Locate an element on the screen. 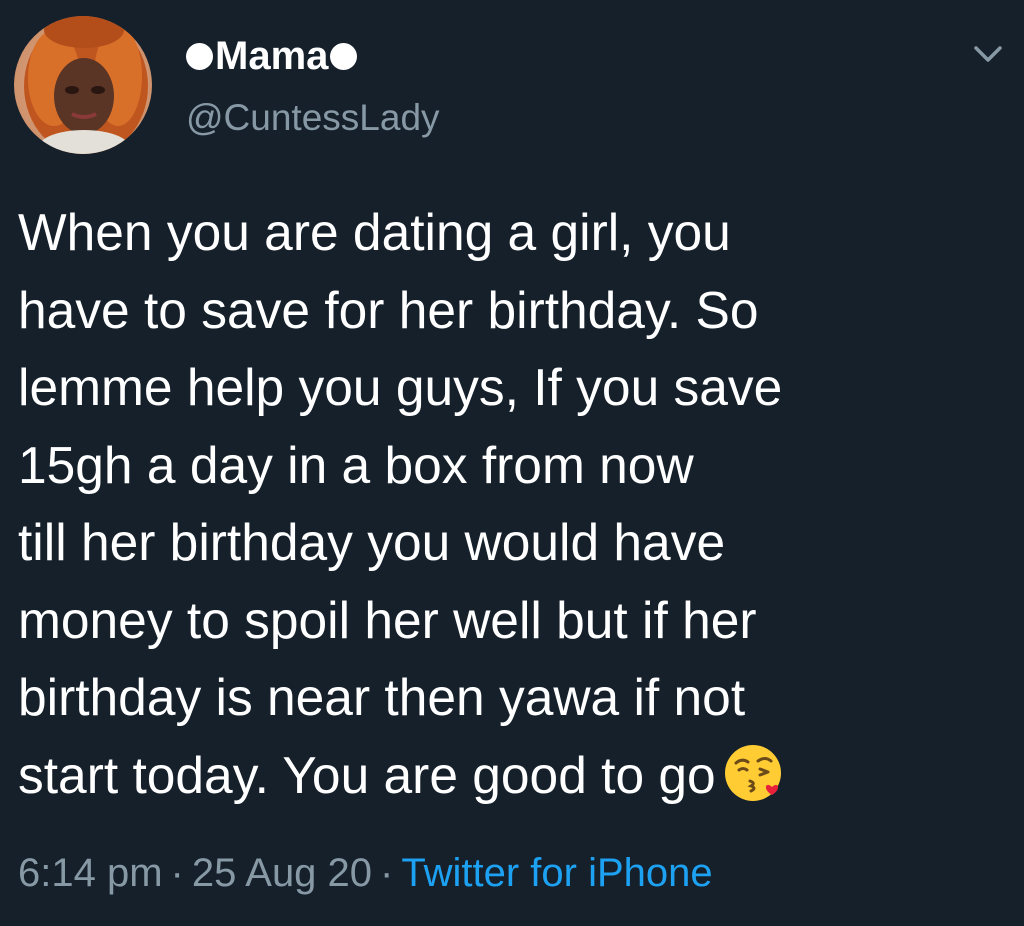  tweet-time: 6:14 pm is located at coordinates (90, 873).